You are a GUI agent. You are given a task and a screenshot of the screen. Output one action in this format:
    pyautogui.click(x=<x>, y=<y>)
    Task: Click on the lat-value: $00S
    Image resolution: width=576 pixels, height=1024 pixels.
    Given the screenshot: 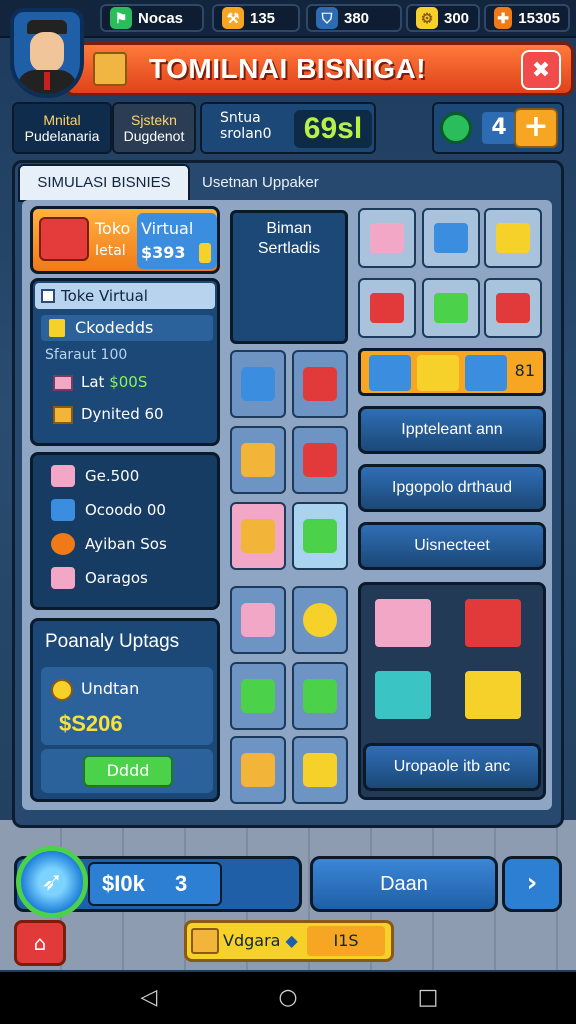 What is the action you would take?
    pyautogui.click(x=128, y=382)
    